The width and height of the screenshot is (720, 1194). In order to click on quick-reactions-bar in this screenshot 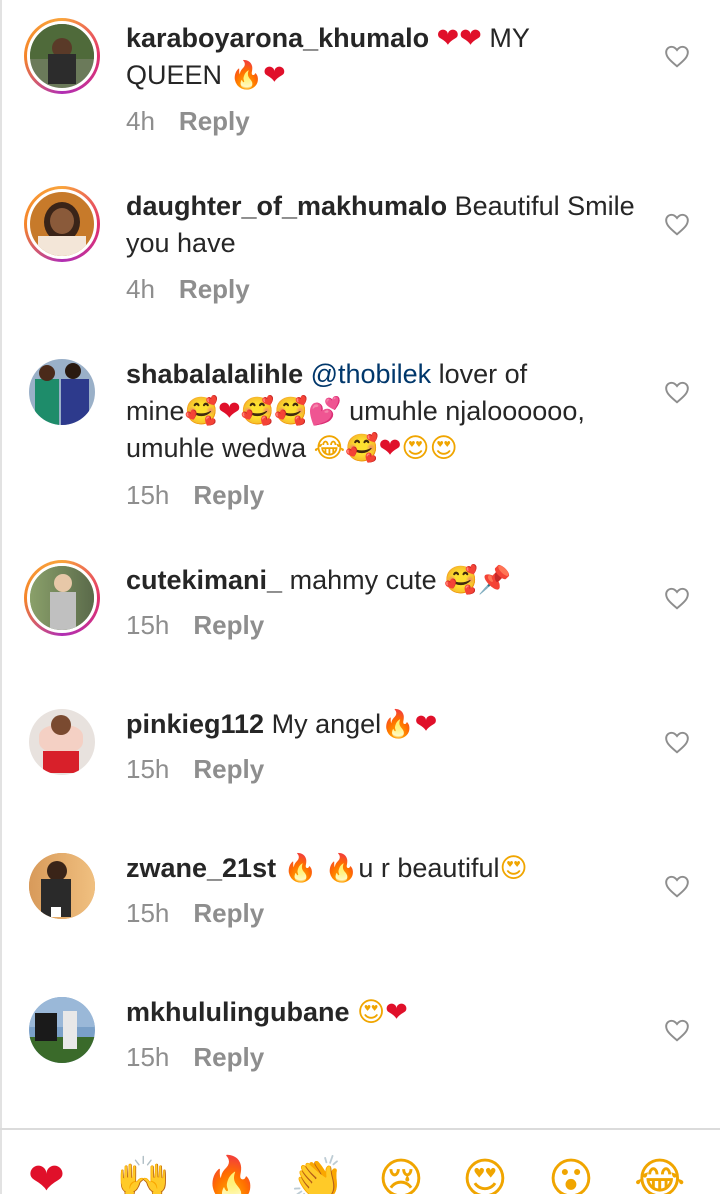, I will do `click(360, 1161)`.